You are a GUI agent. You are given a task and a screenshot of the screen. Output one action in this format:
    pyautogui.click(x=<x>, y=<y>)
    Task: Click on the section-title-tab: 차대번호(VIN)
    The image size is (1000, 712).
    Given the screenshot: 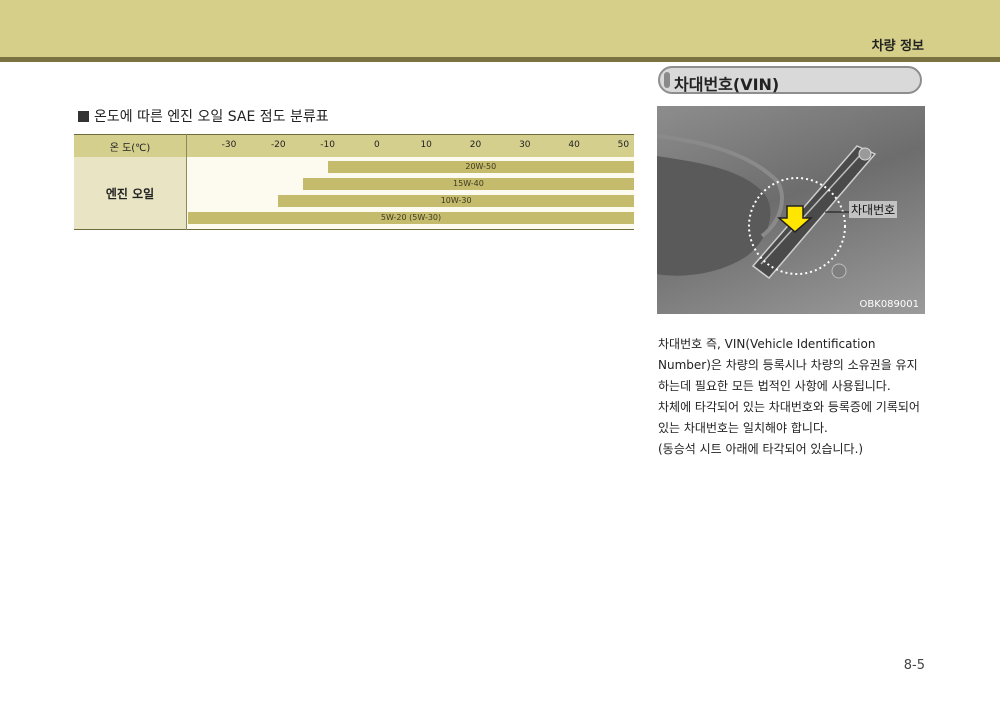 What is the action you would take?
    pyautogui.click(x=790, y=80)
    